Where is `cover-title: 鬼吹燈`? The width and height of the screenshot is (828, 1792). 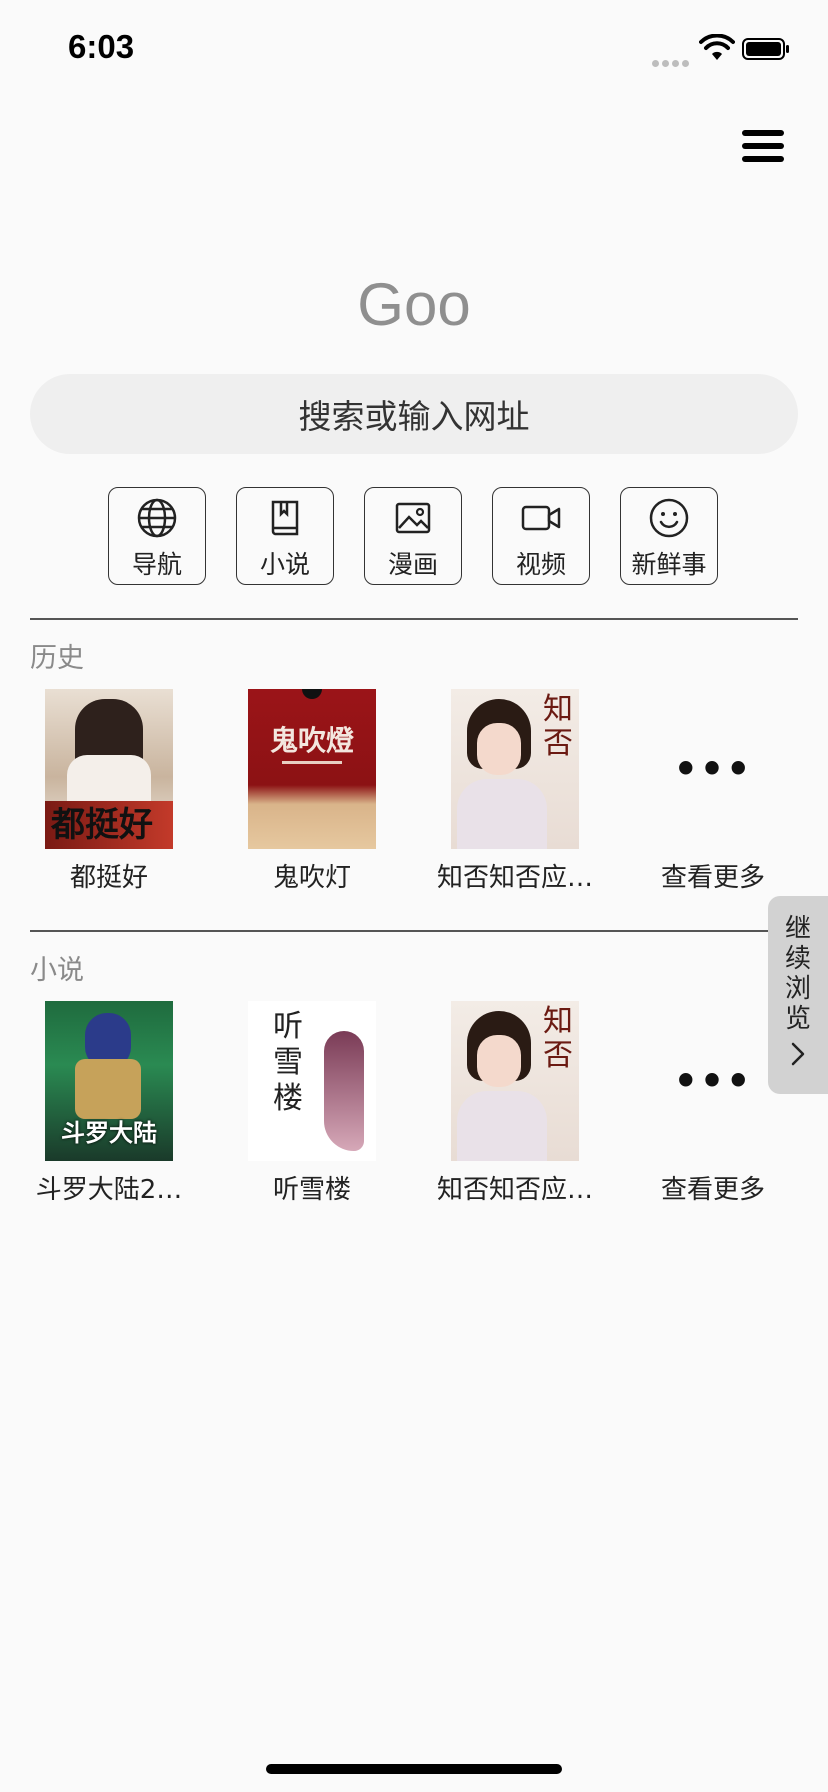
cover-title: 鬼吹燈 is located at coordinates (311, 740).